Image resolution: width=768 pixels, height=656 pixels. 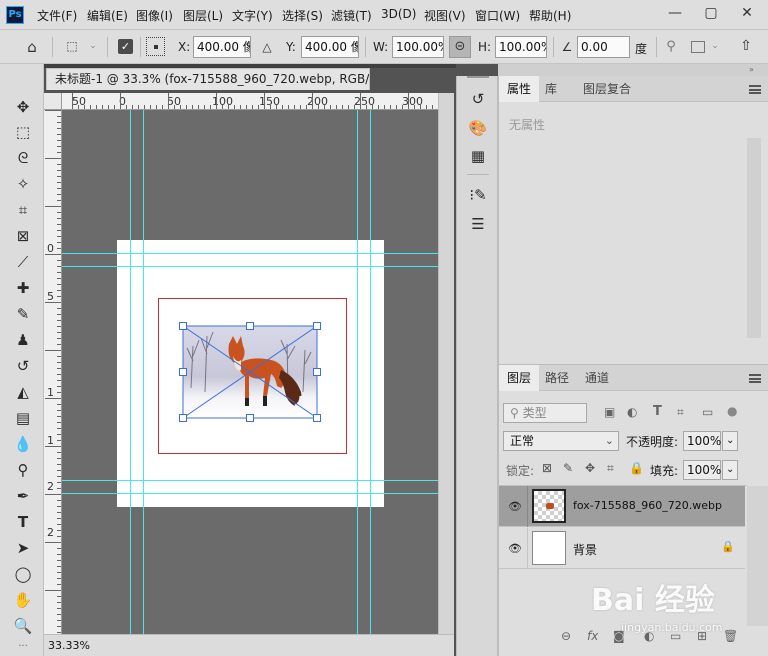 I want to click on transform-handle-bl, so click(x=183, y=418).